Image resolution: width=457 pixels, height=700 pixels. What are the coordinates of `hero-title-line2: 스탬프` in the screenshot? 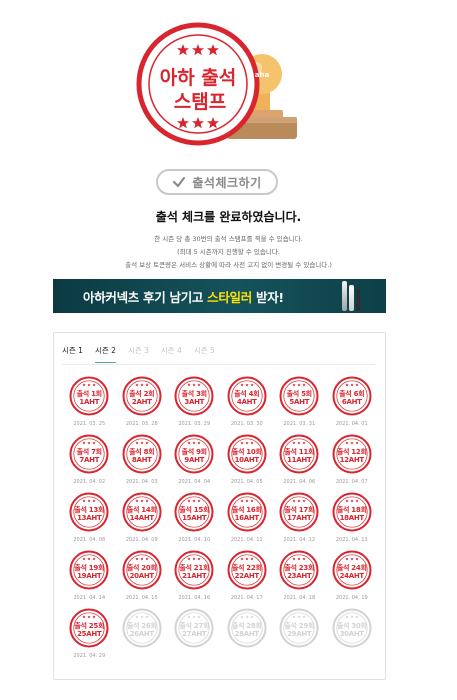 It's located at (200, 102).